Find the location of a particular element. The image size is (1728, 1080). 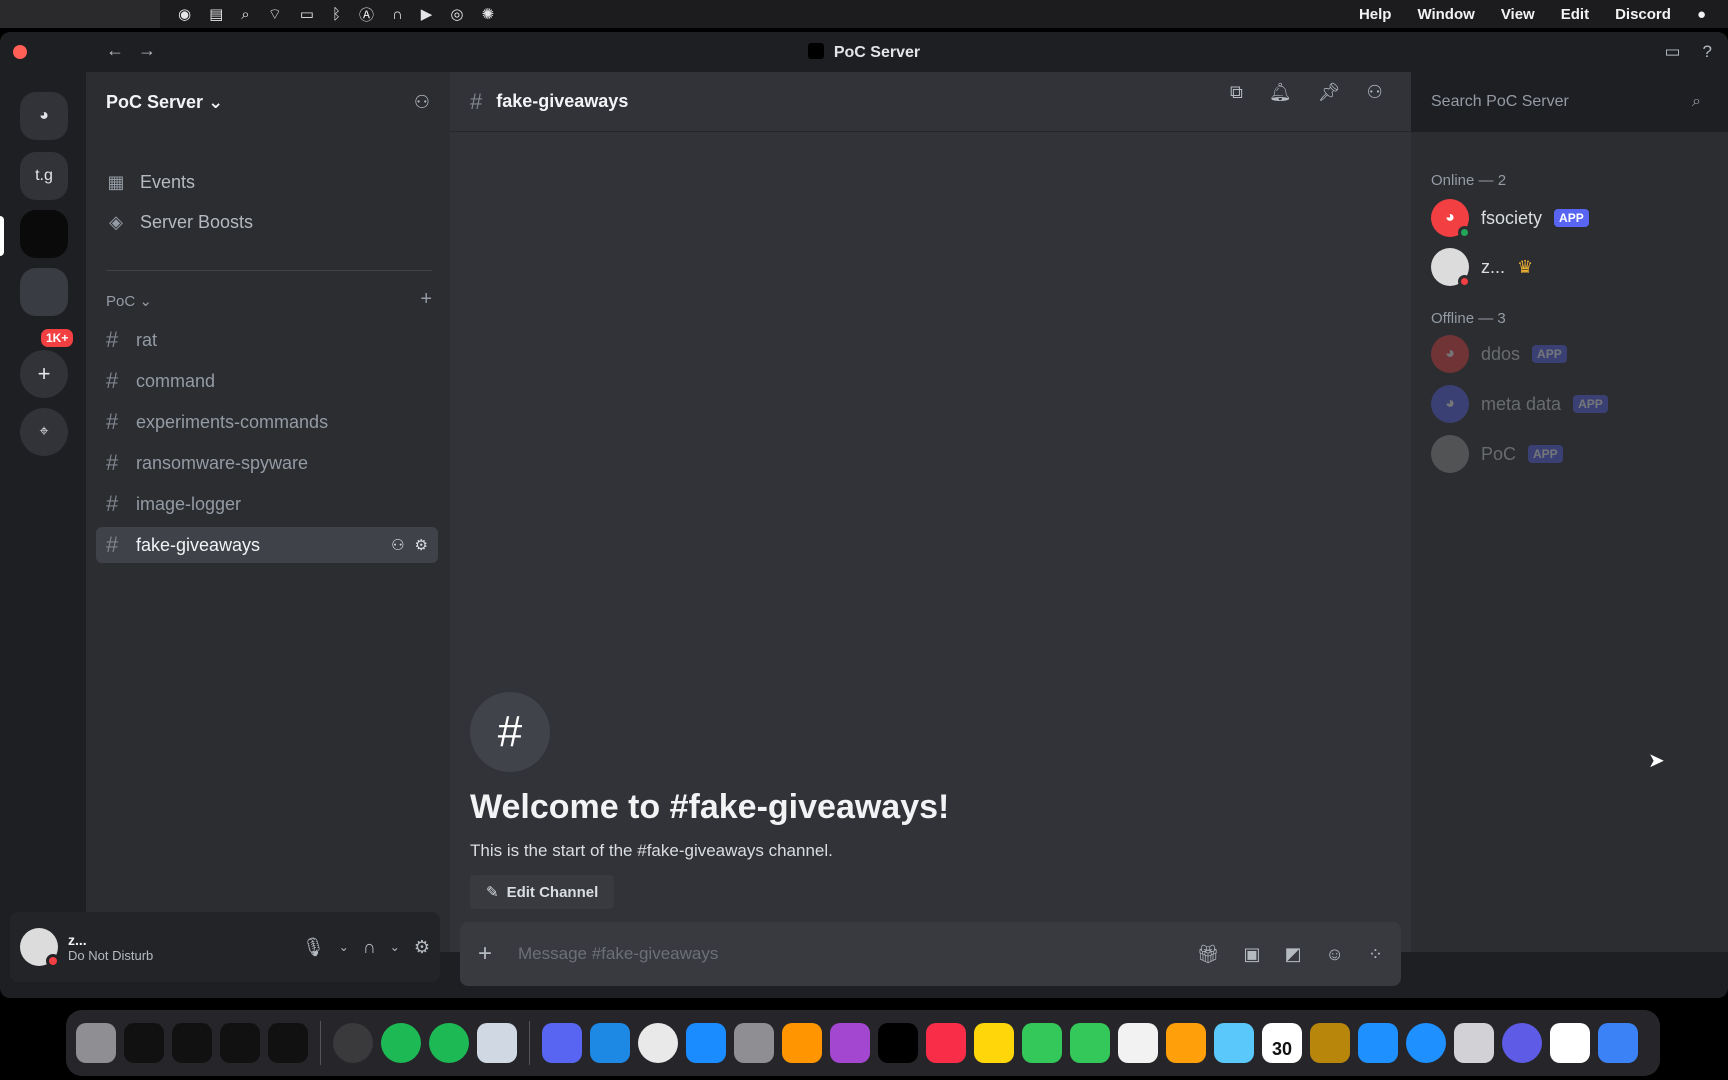

spotlight-icon: ⌕ is located at coordinates (245, 14).